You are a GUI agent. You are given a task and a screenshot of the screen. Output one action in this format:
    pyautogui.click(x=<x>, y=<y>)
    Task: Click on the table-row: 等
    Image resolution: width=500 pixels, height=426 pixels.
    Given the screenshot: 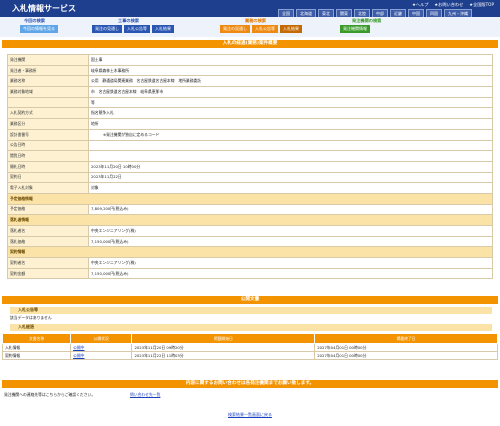 What is the action you would take?
    pyautogui.click(x=250, y=102)
    